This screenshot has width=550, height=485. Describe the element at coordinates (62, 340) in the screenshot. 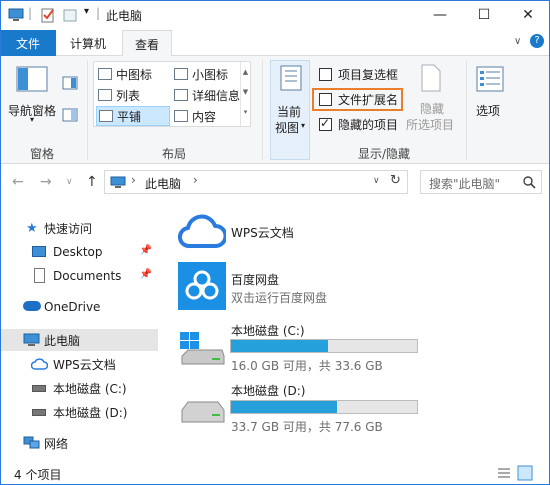

I see `nav-this-pc-label: 此电脑` at that location.